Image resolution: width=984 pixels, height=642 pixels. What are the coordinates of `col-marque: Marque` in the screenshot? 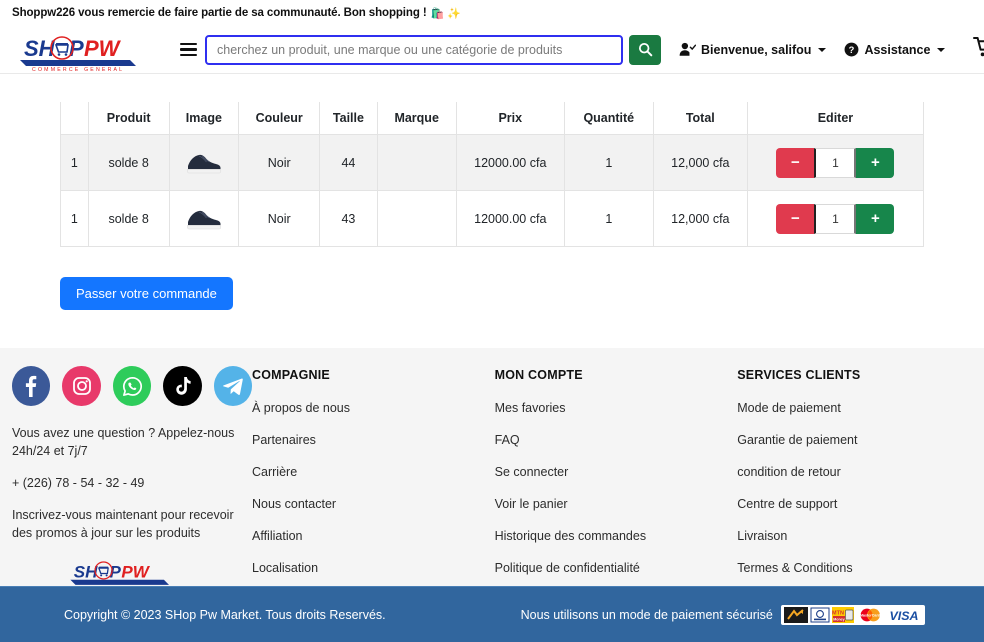 It's located at (416, 118).